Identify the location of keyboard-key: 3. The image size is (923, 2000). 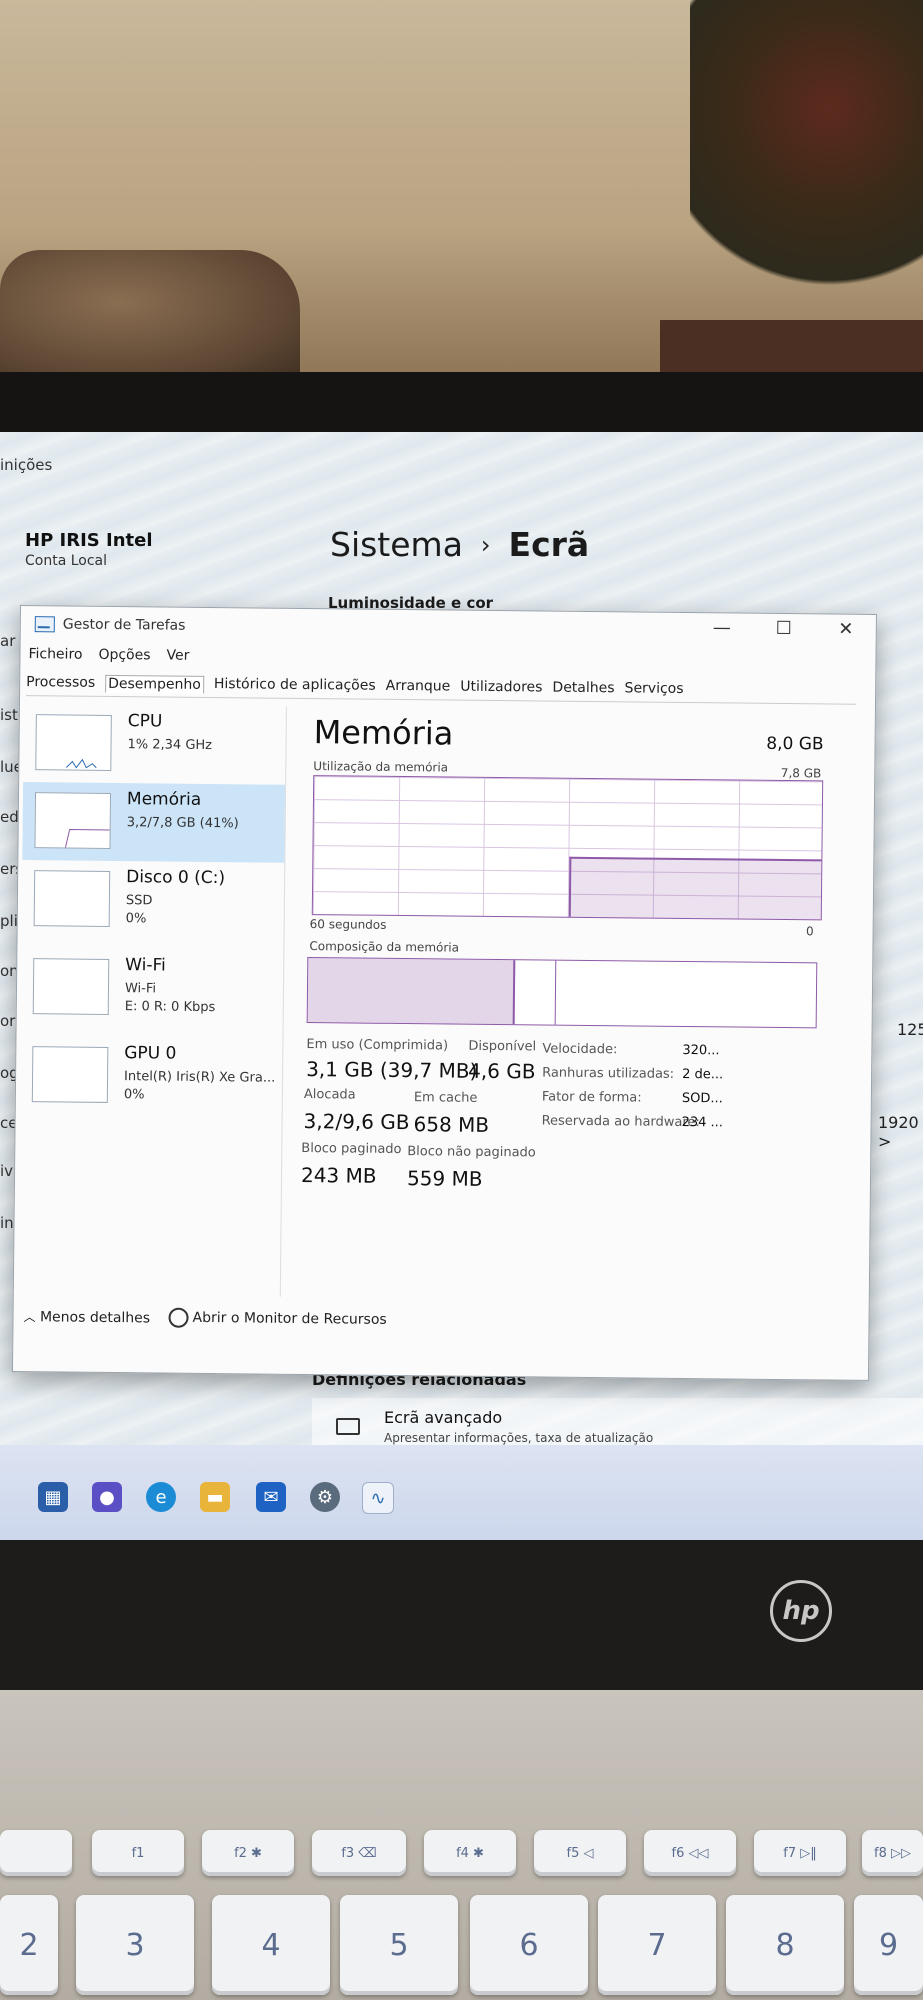
(135, 1945).